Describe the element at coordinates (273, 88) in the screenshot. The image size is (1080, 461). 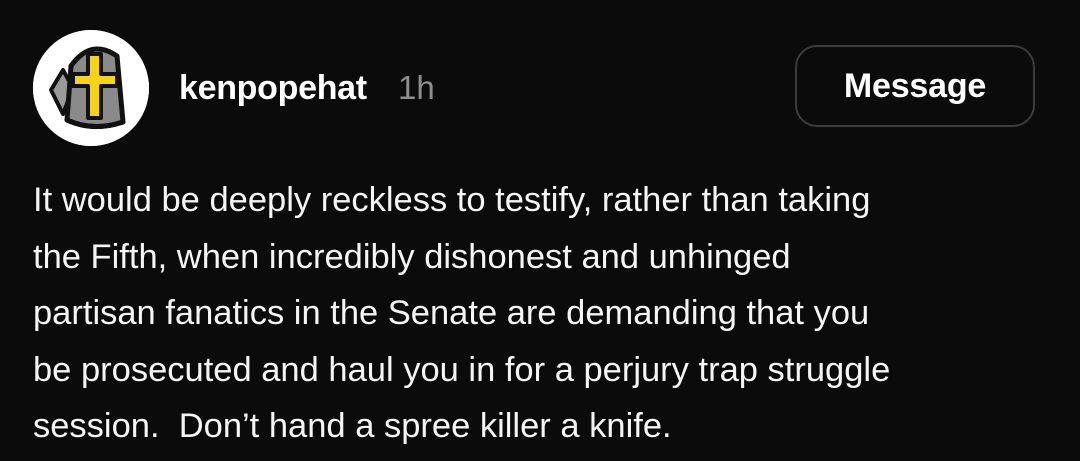
I see `username: kenpopehat` at that location.